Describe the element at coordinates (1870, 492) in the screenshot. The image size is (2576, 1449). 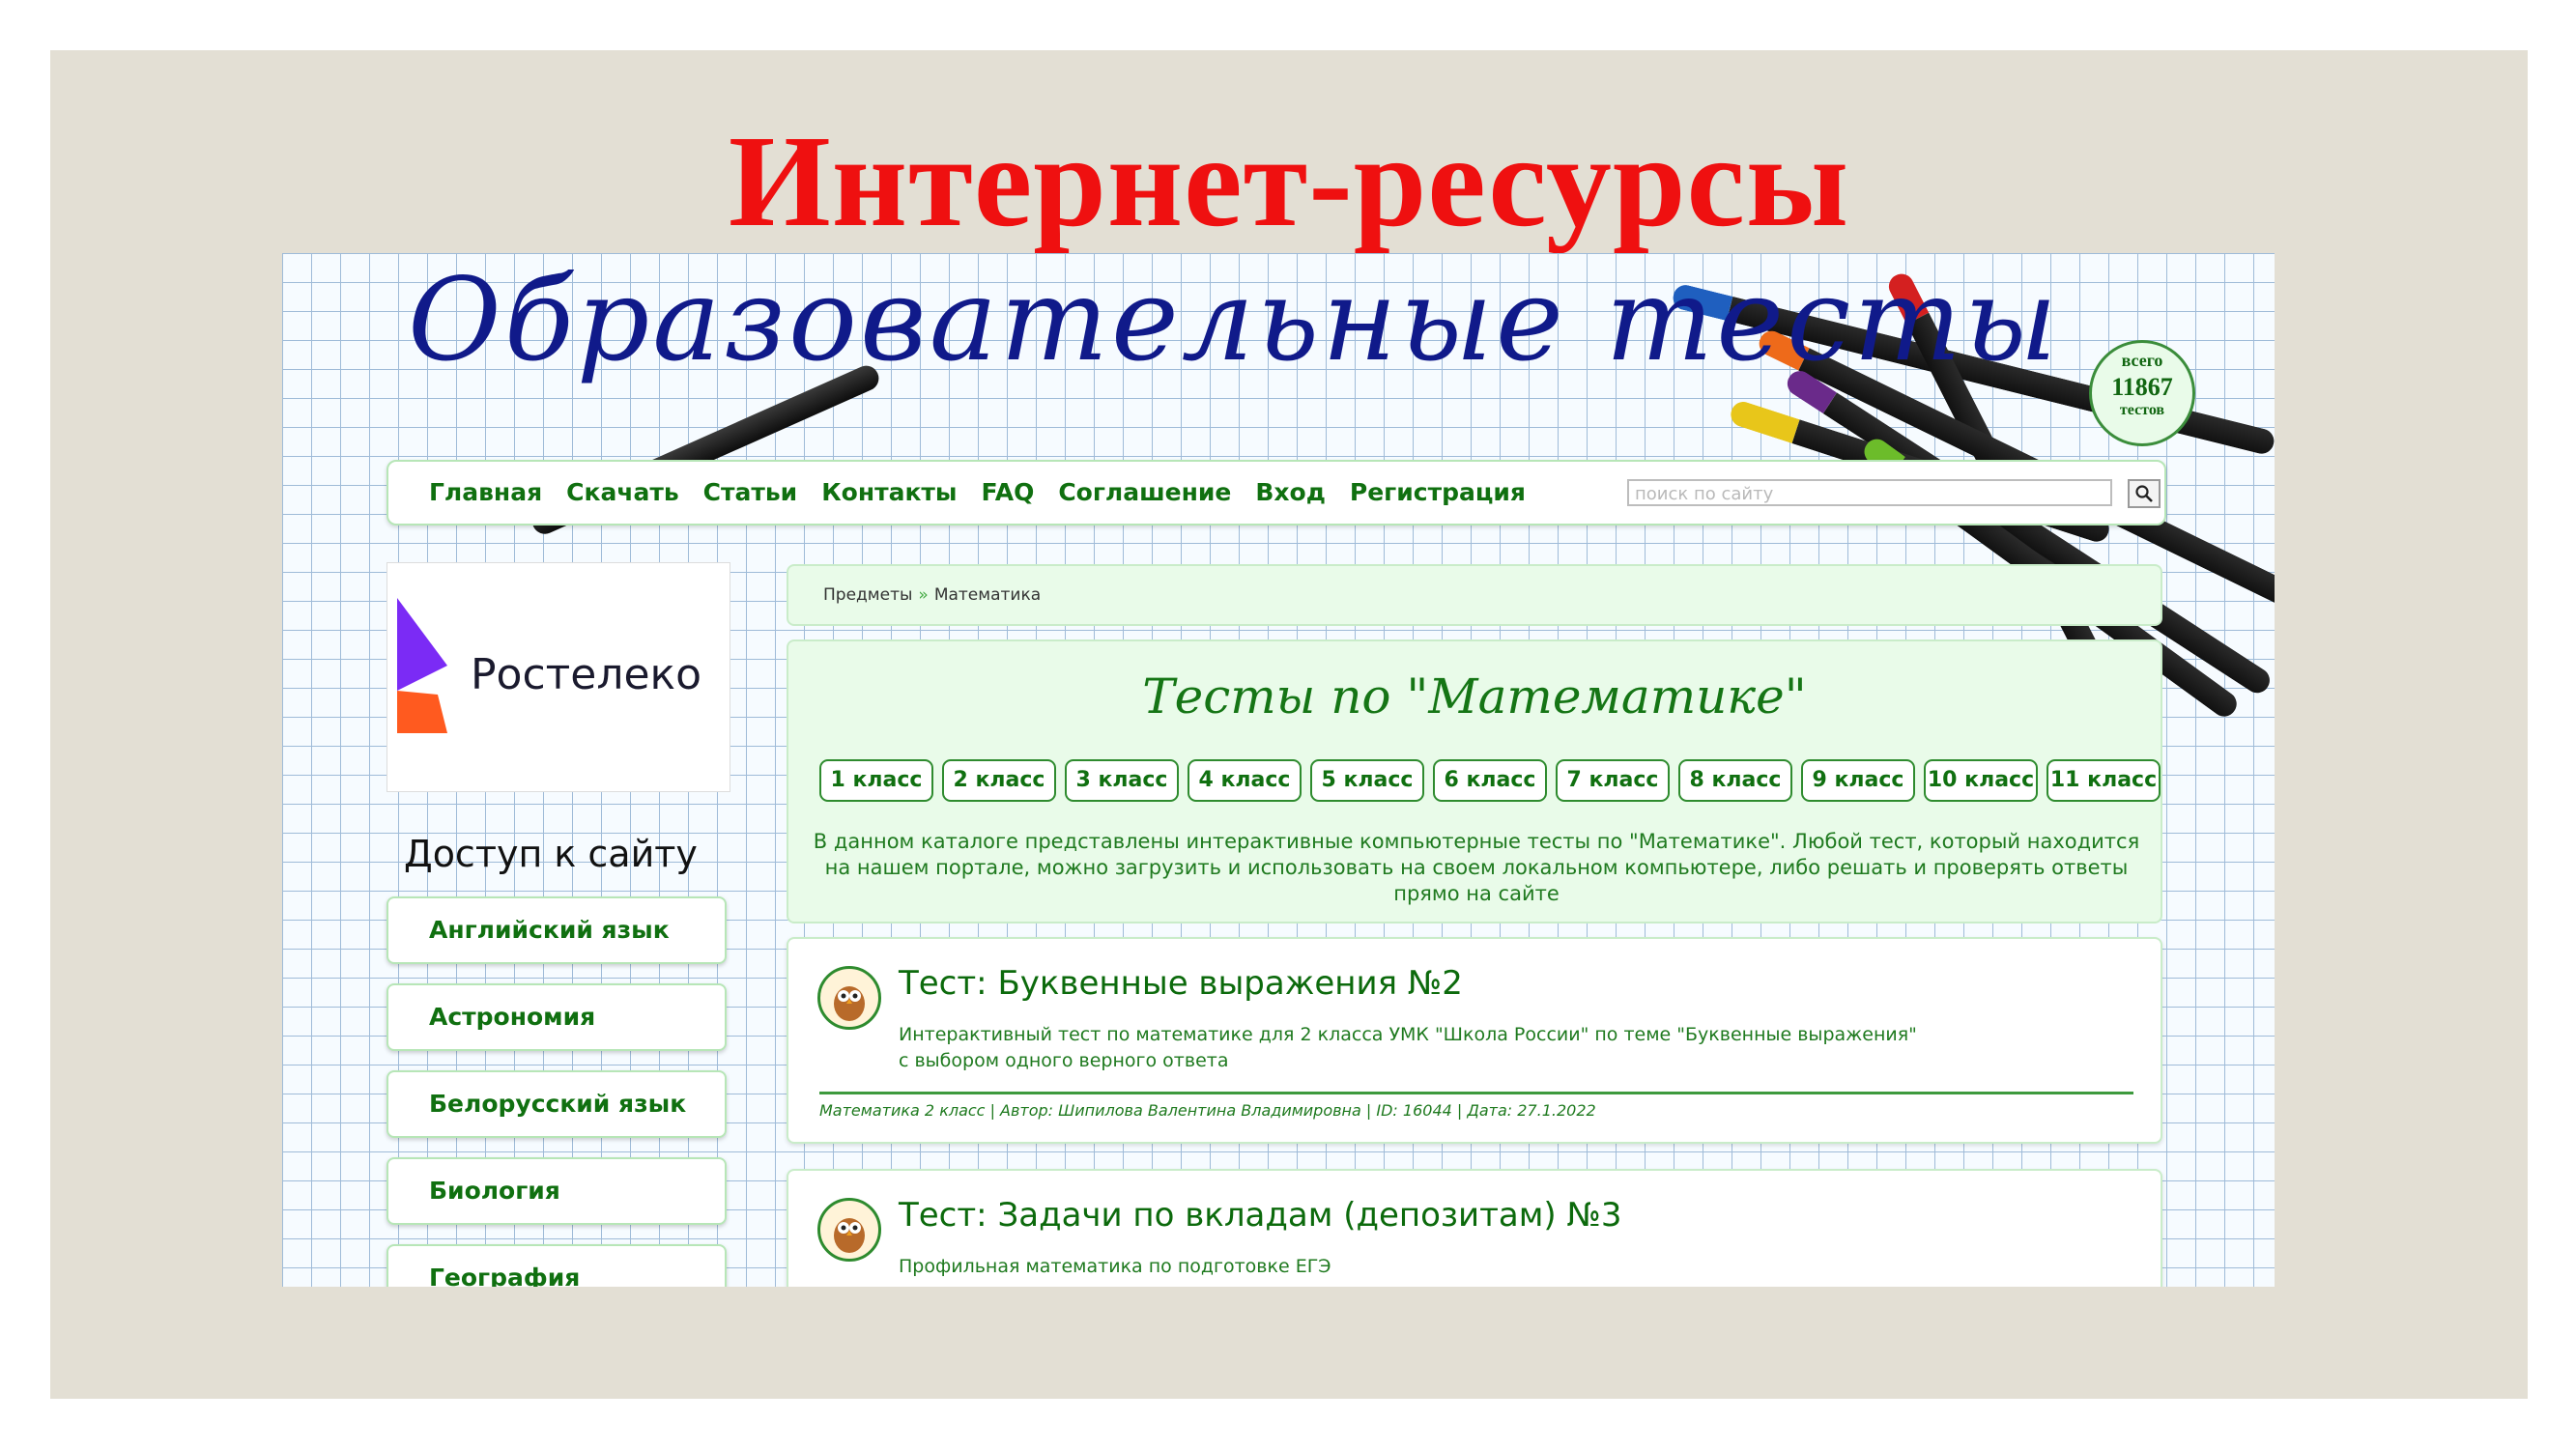
I see `search-input: поиск по сайту` at that location.